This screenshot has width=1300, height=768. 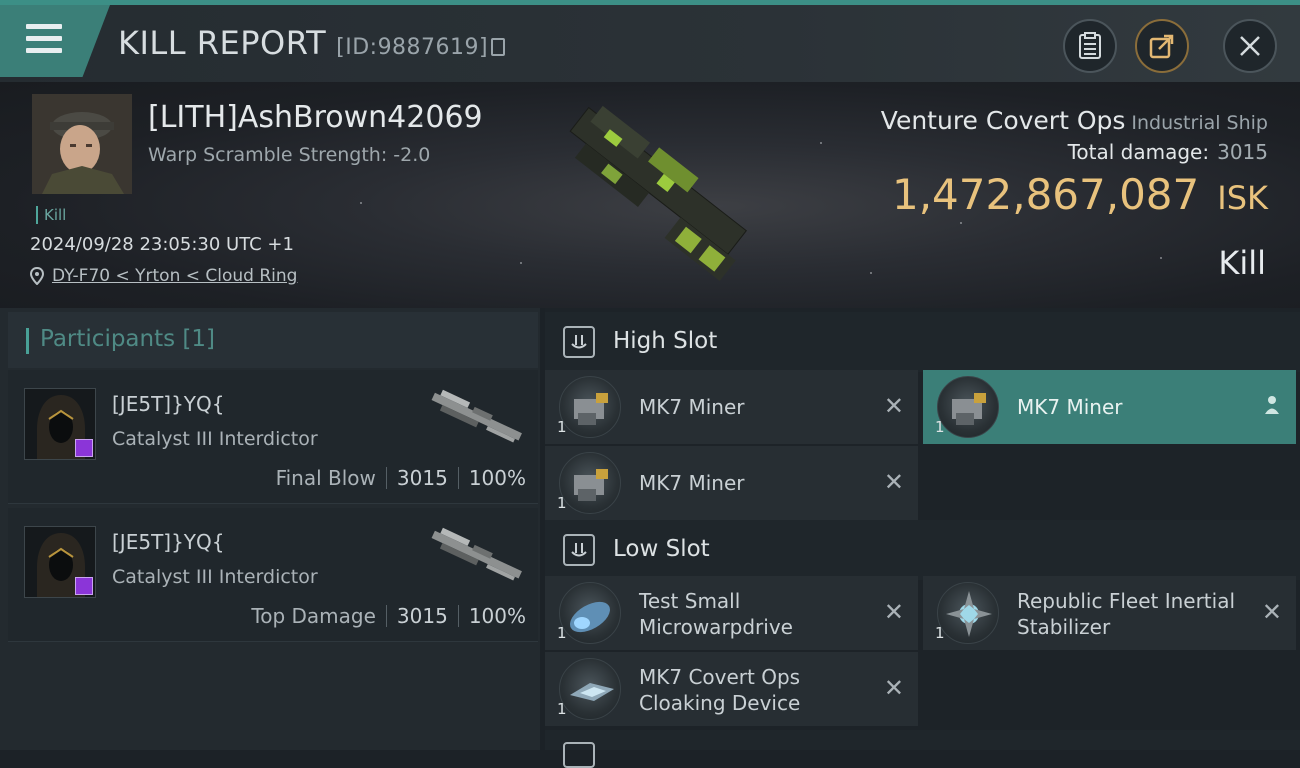 What do you see at coordinates (660, 195) in the screenshot?
I see `victim-ship-image` at bounding box center [660, 195].